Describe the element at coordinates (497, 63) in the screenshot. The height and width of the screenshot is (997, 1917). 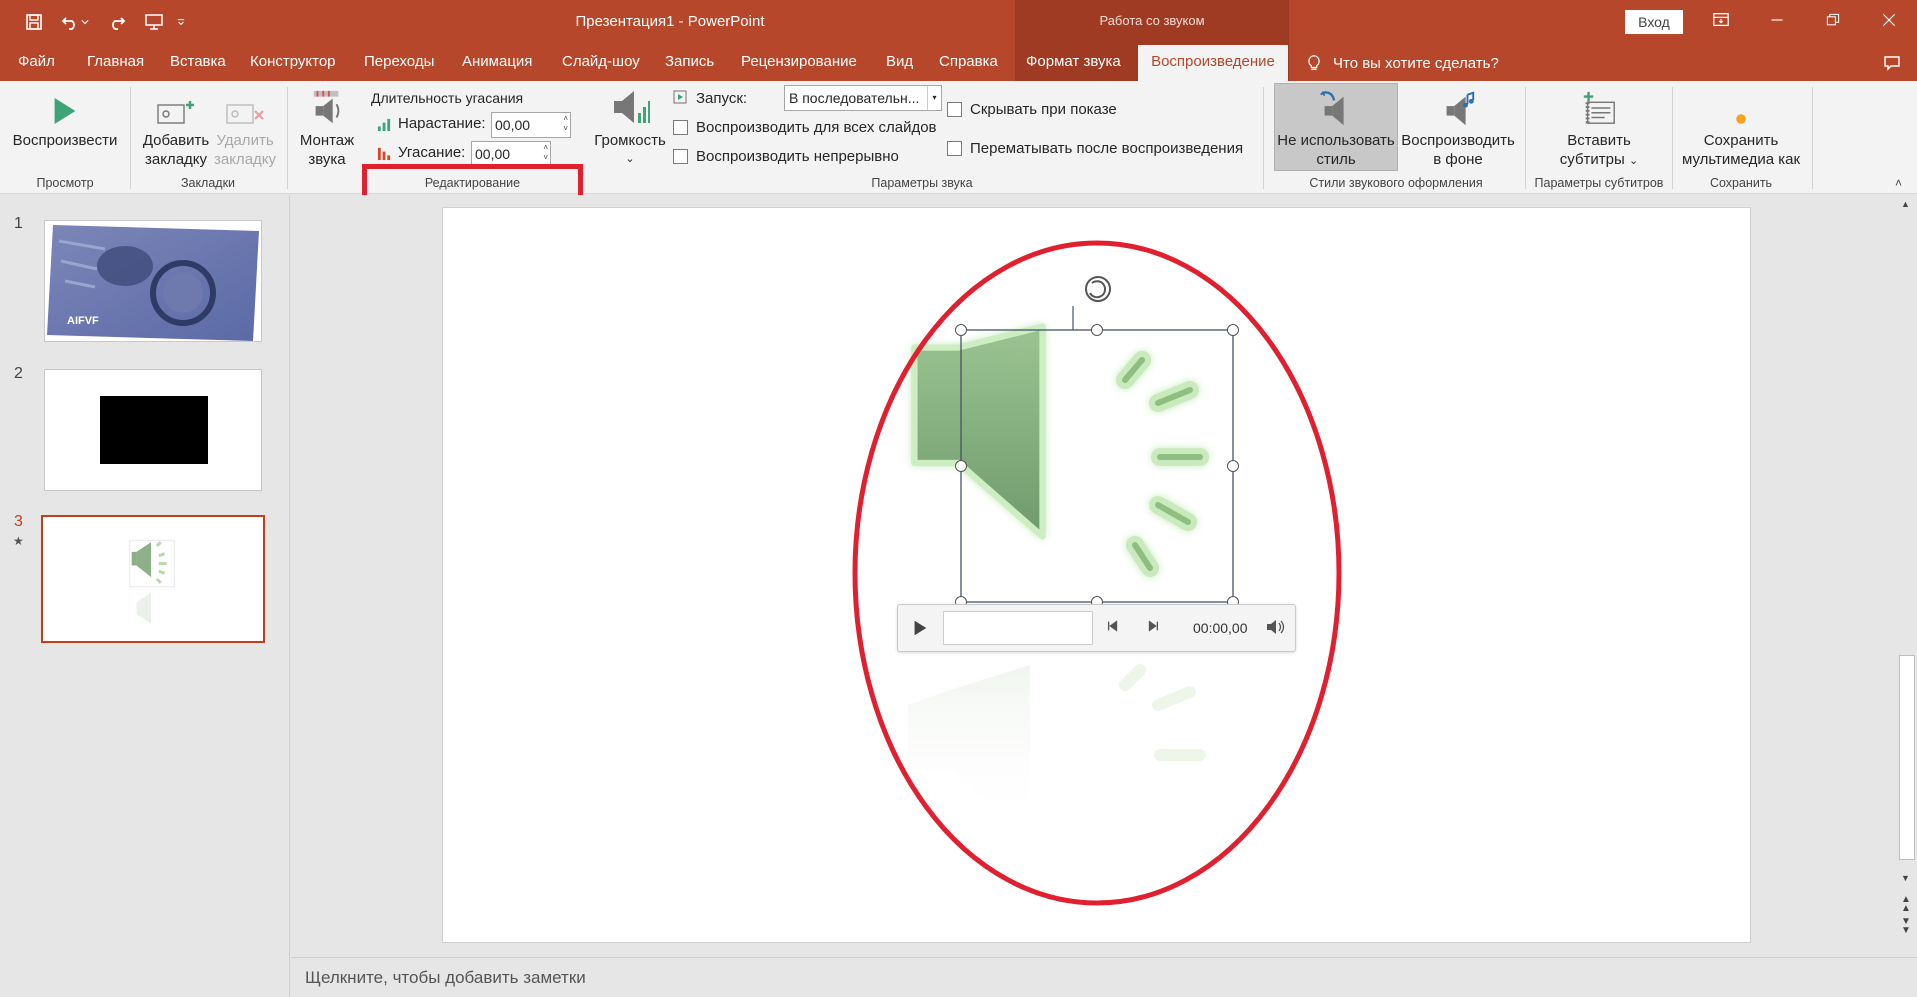
I see `tab-animations: Анимация` at that location.